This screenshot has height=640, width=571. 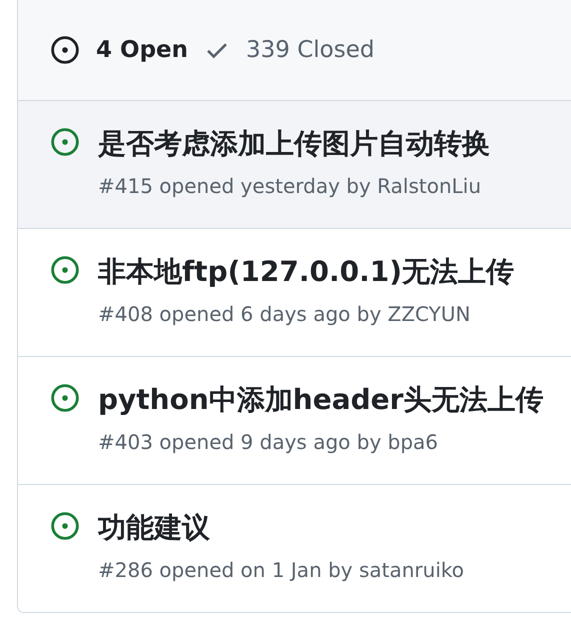 I want to click on closed-tab: 339 Closed, so click(x=289, y=50).